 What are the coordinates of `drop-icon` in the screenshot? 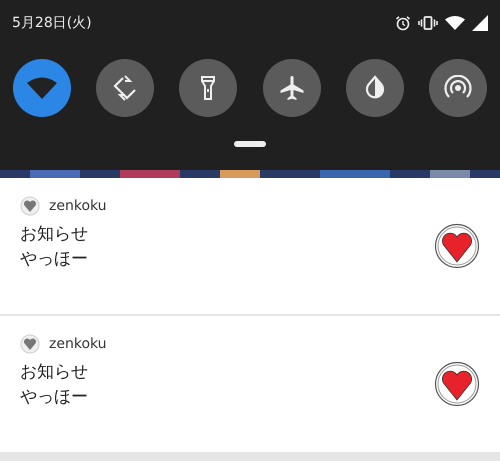 It's located at (374, 88).